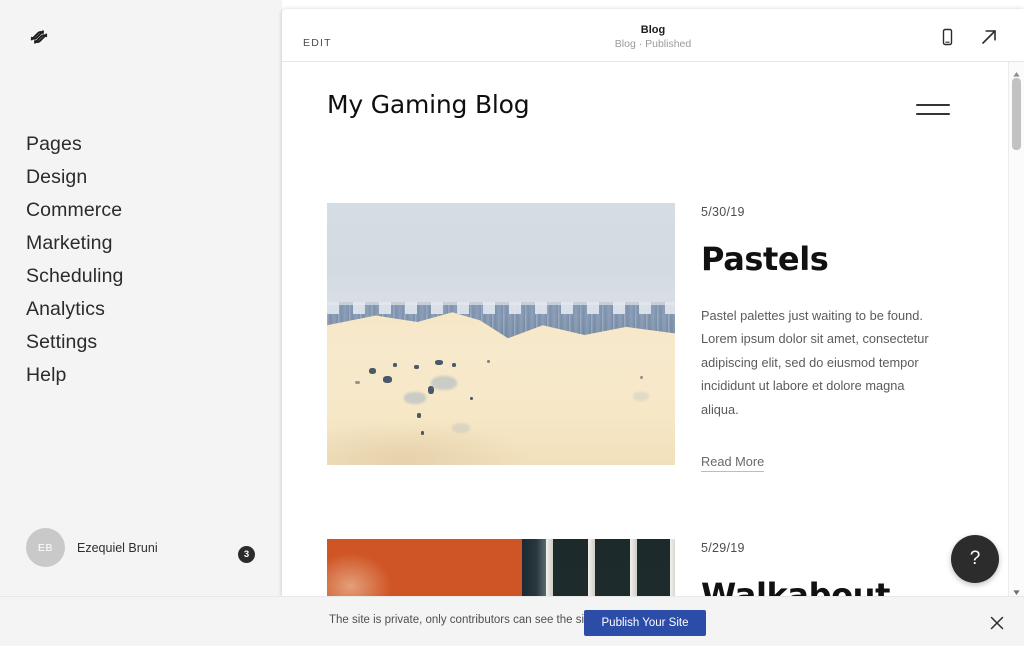 The height and width of the screenshot is (646, 1024). What do you see at coordinates (997, 623) in the screenshot?
I see `close-x-icon` at bounding box center [997, 623].